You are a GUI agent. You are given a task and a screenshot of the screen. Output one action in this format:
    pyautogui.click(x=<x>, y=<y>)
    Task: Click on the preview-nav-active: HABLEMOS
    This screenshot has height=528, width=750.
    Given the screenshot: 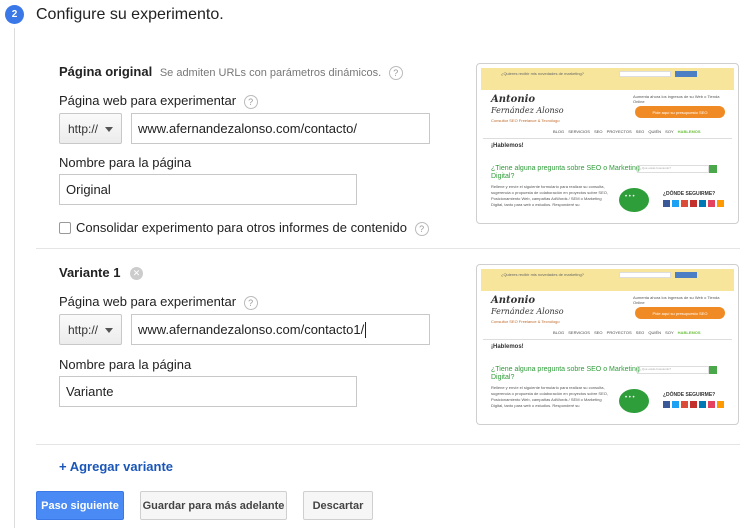 What is the action you would take?
    pyautogui.click(x=689, y=131)
    